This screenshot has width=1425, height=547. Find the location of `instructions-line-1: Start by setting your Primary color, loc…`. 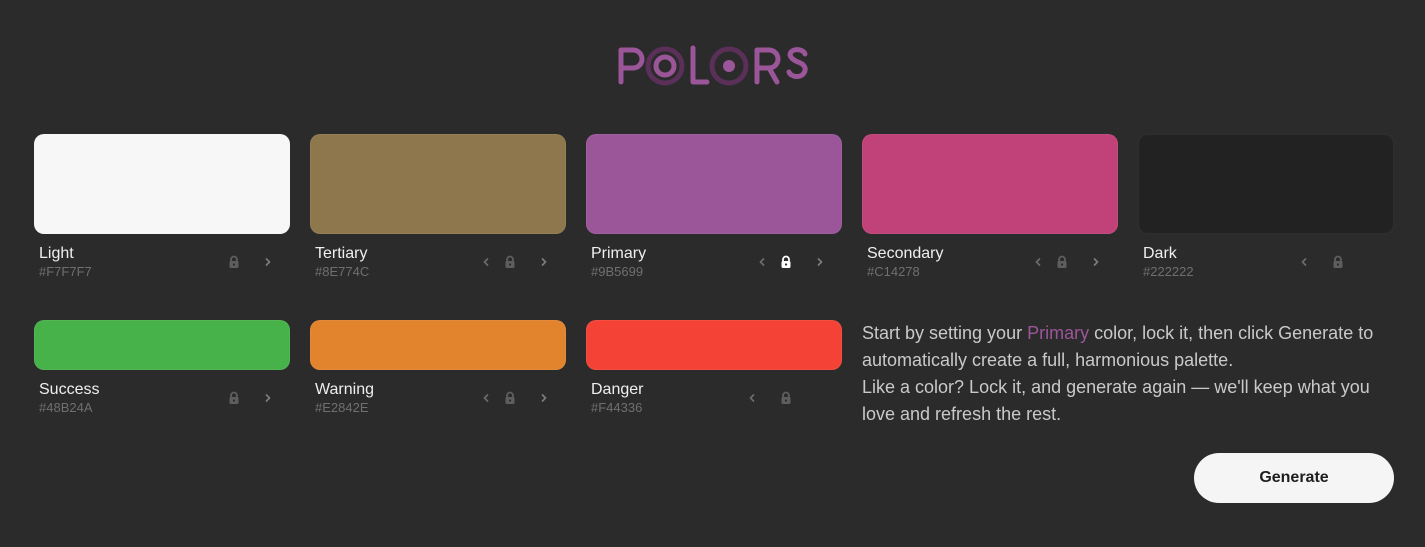

instructions-line-1: Start by setting your Primary color, loc… is located at coordinates (1132, 347).